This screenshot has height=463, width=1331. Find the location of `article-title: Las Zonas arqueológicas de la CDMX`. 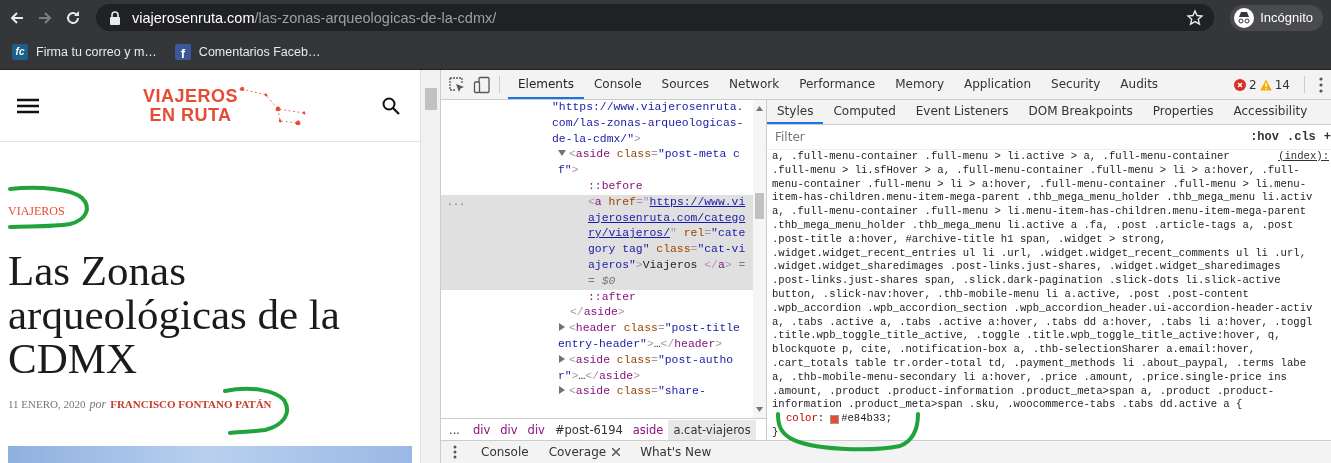

article-title: Las Zonas arqueológicas de la CDMX is located at coordinates (174, 315).